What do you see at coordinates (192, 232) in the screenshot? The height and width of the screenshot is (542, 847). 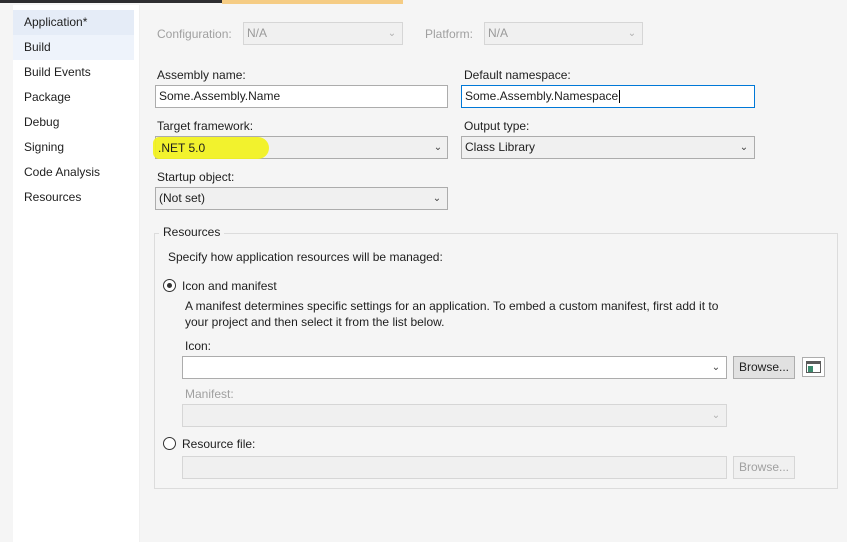 I see `resources-group-title: Resources` at bounding box center [192, 232].